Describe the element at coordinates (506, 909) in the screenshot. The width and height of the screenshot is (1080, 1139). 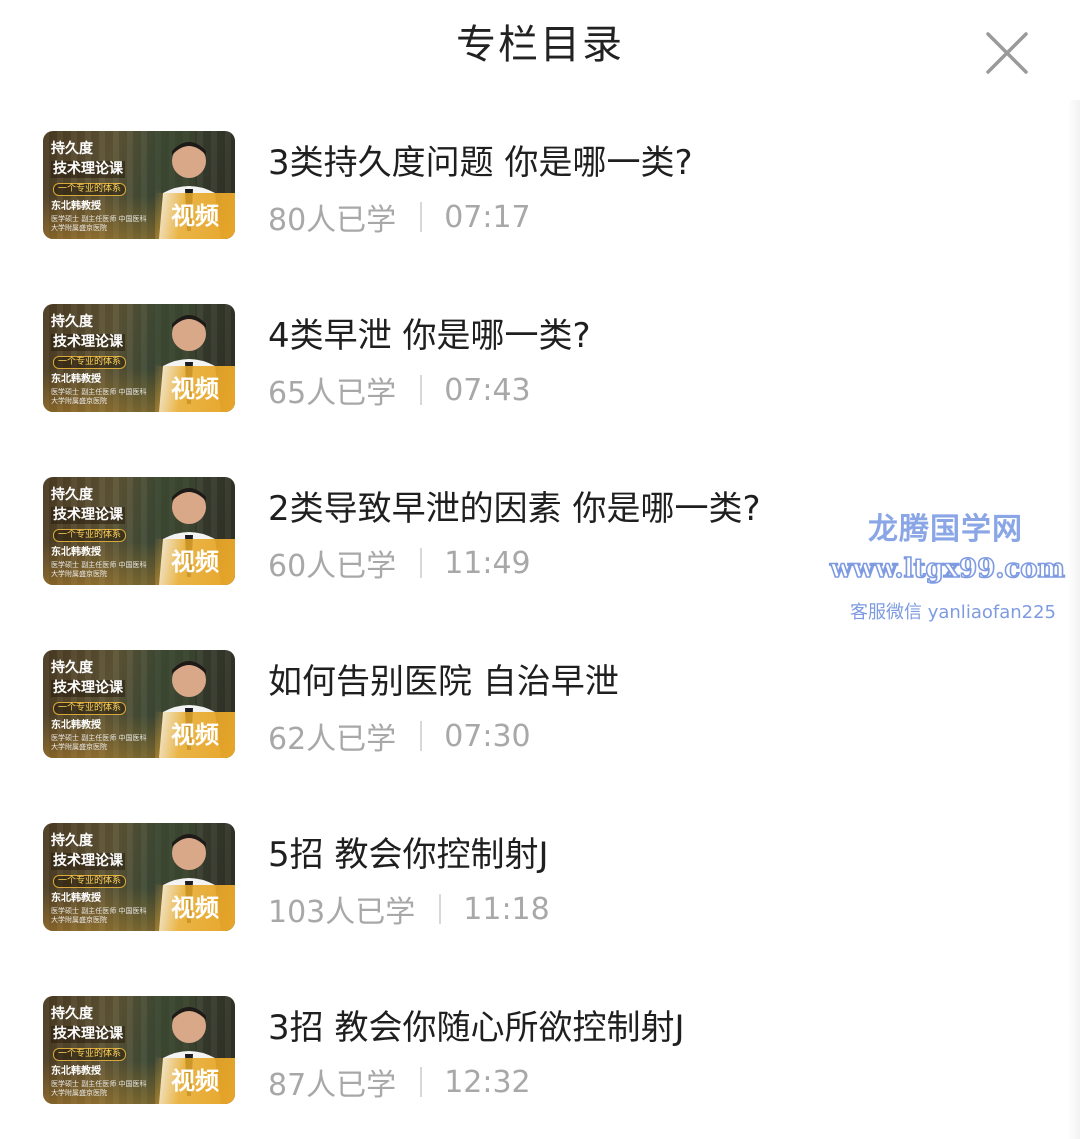
I see `lesson-duration: 11:18` at that location.